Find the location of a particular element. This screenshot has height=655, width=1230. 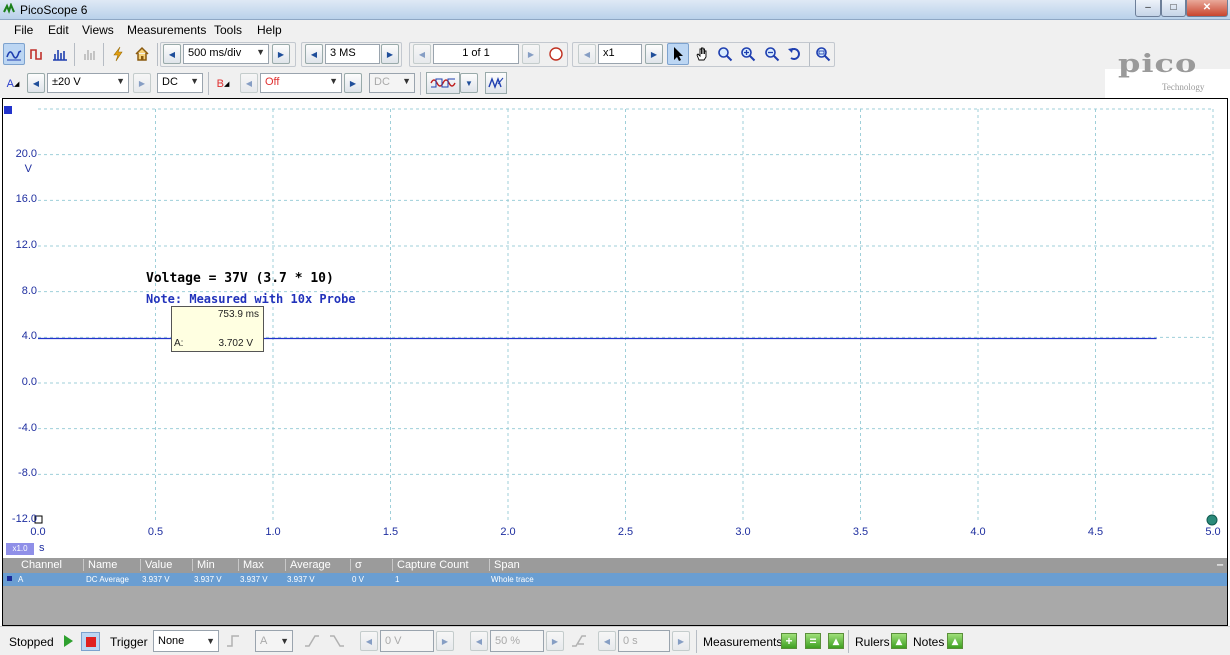

col-span: Span is located at coordinates (504, 565).